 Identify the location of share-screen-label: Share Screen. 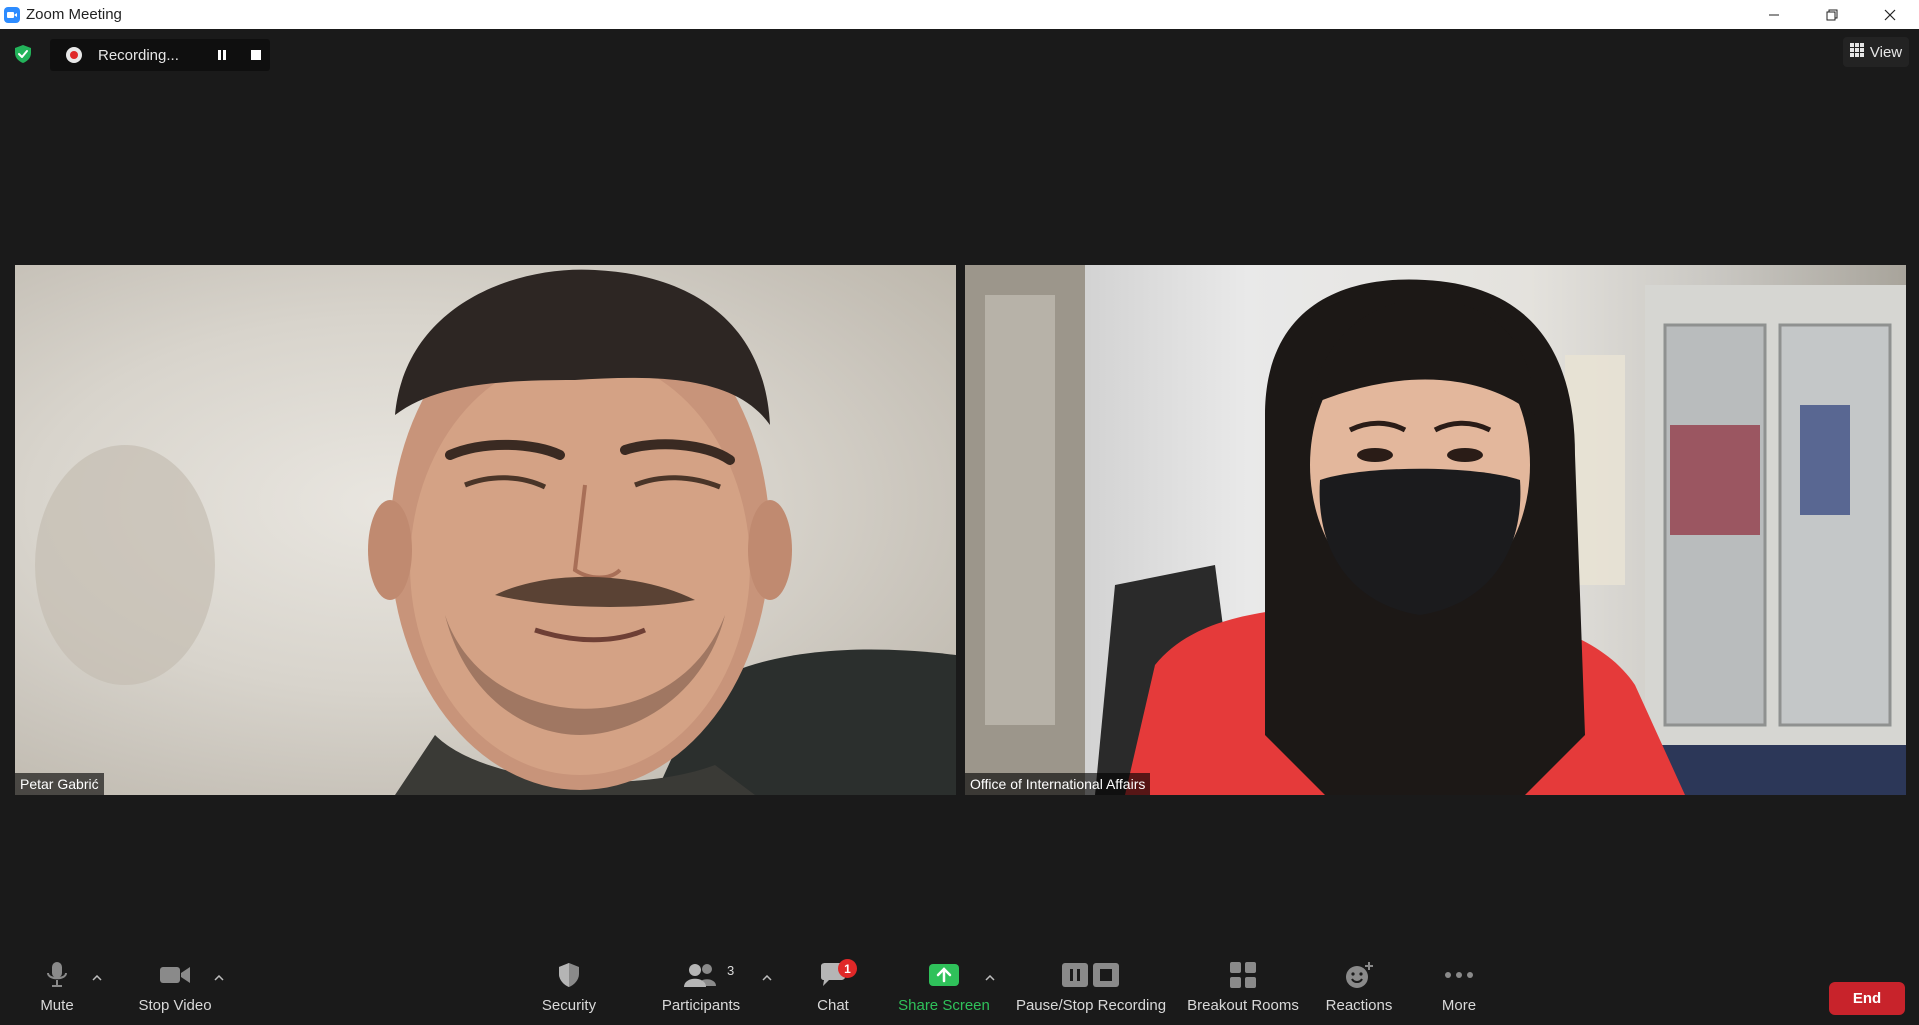
(944, 1005).